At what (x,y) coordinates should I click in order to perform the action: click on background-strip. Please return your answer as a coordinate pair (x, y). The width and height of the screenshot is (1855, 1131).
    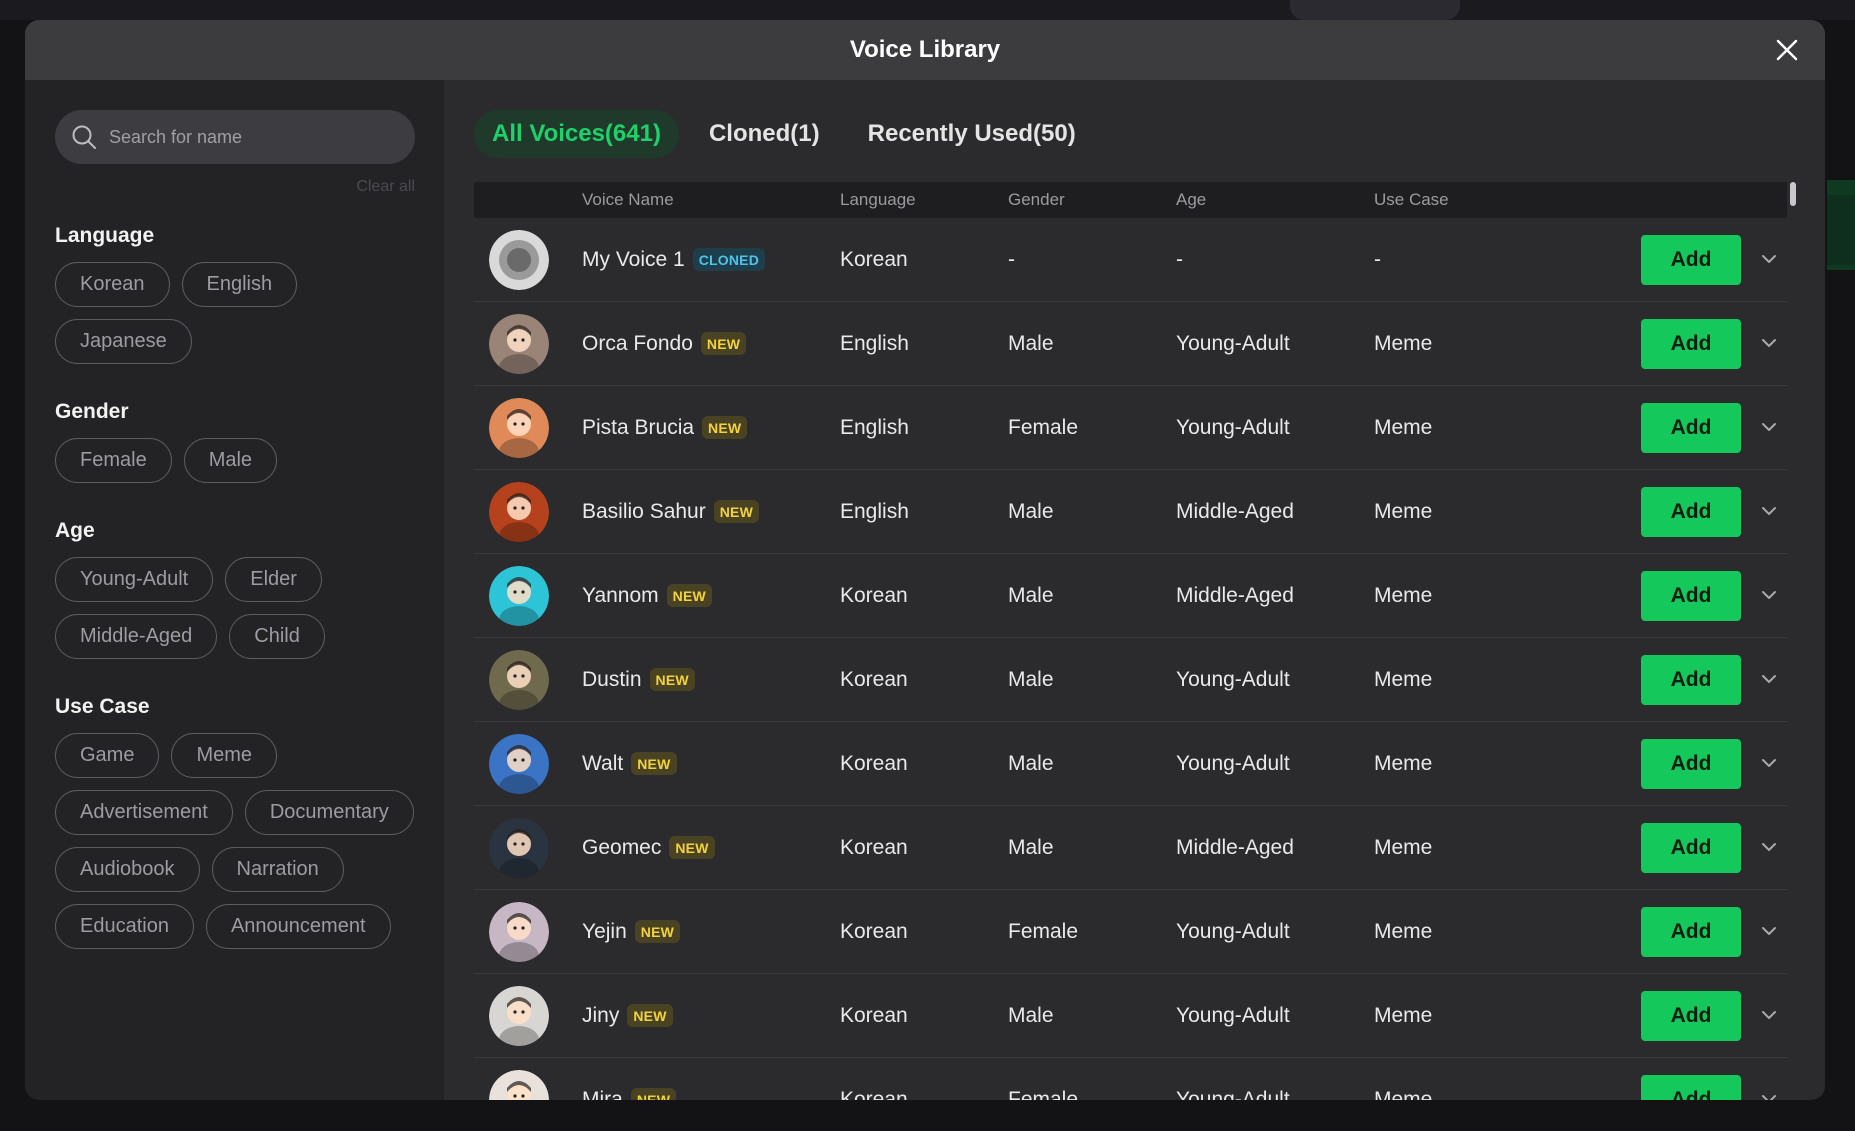
    Looking at the image, I should click on (927, 10).